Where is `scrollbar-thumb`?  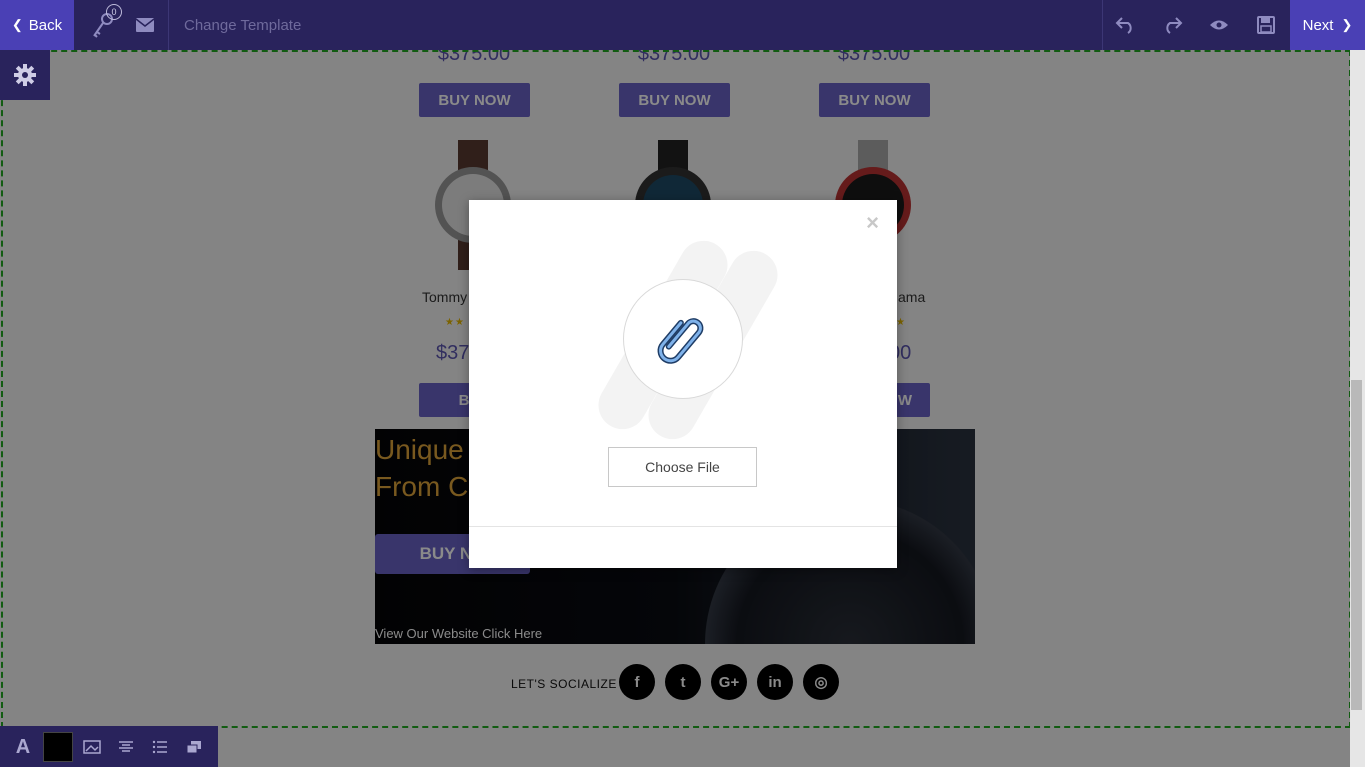
scrollbar-thumb is located at coordinates (1356, 545).